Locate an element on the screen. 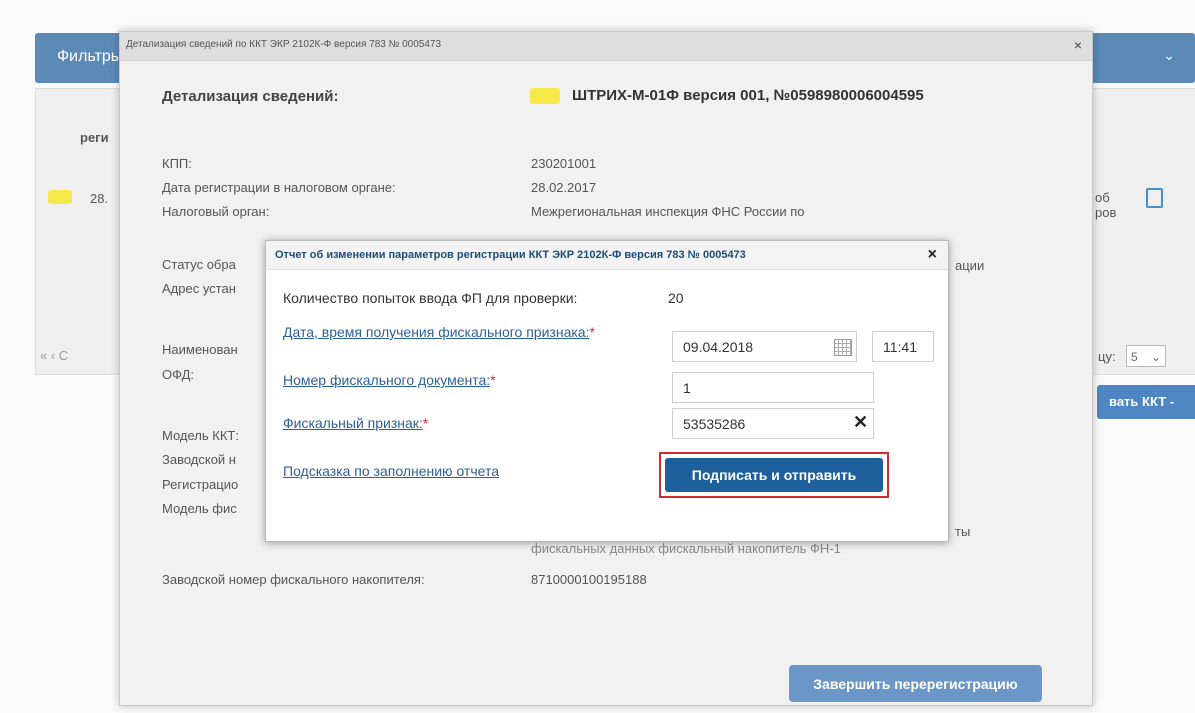 This screenshot has height=713, width=1195. reg-date-value: 28.02.2017 is located at coordinates (564, 187).